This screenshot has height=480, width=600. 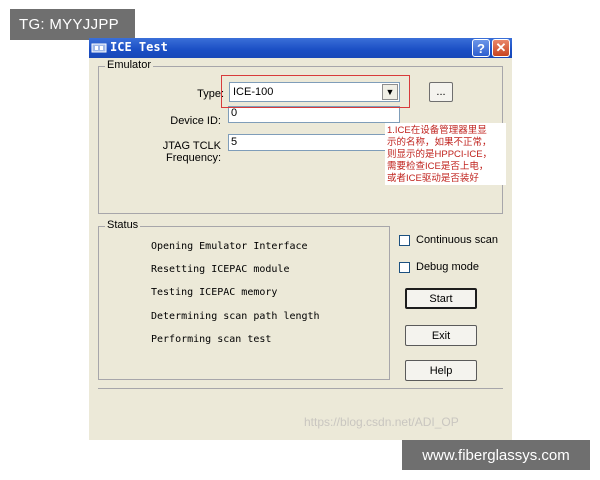 What do you see at coordinates (307, 142) in the screenshot?
I see `jtag-frequency-field: 5` at bounding box center [307, 142].